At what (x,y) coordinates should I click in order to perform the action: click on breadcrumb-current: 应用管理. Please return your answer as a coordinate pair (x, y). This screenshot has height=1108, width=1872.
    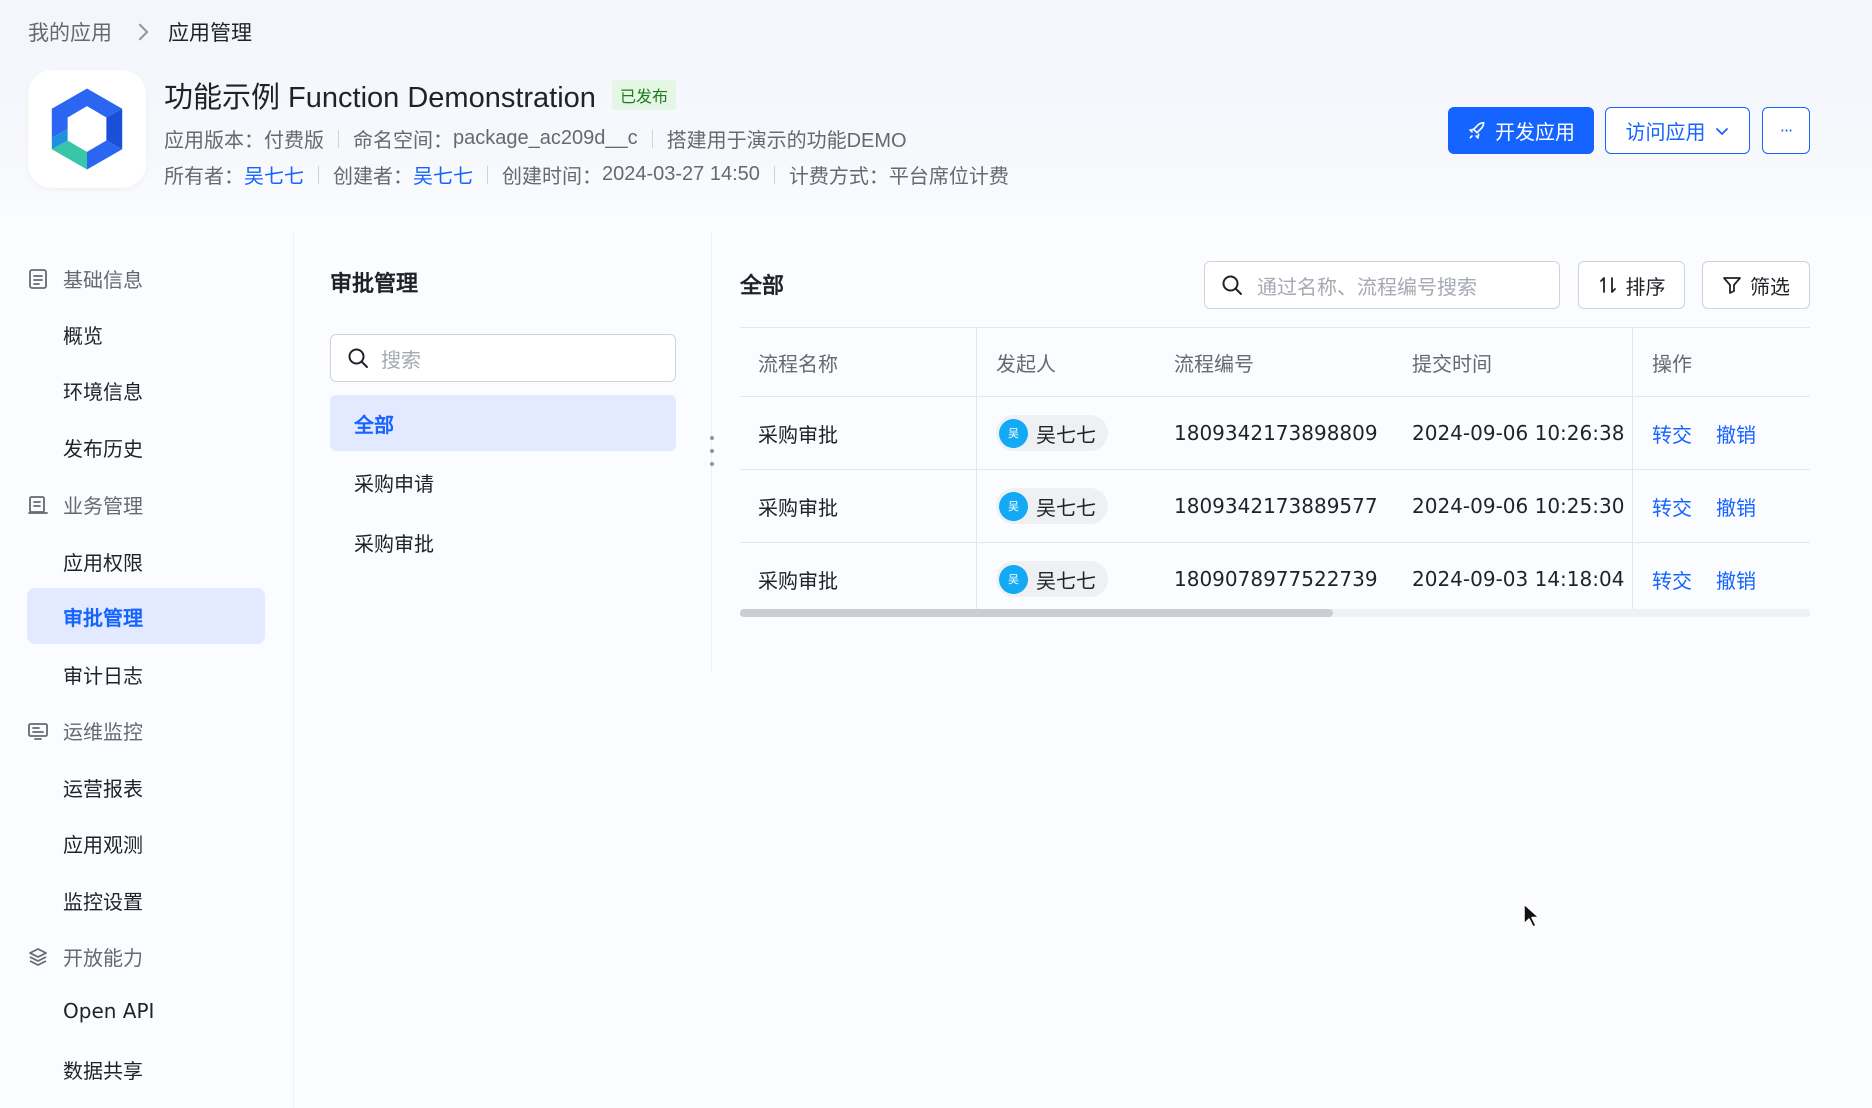
    Looking at the image, I should click on (210, 33).